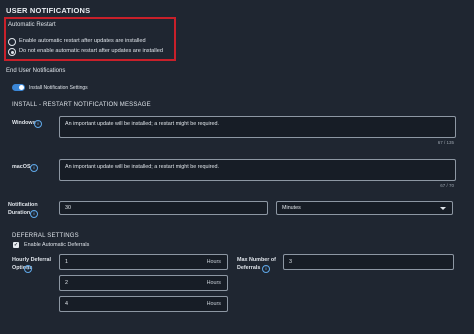  Describe the element at coordinates (21, 167) in the screenshot. I see `macos-label: macOS` at that location.